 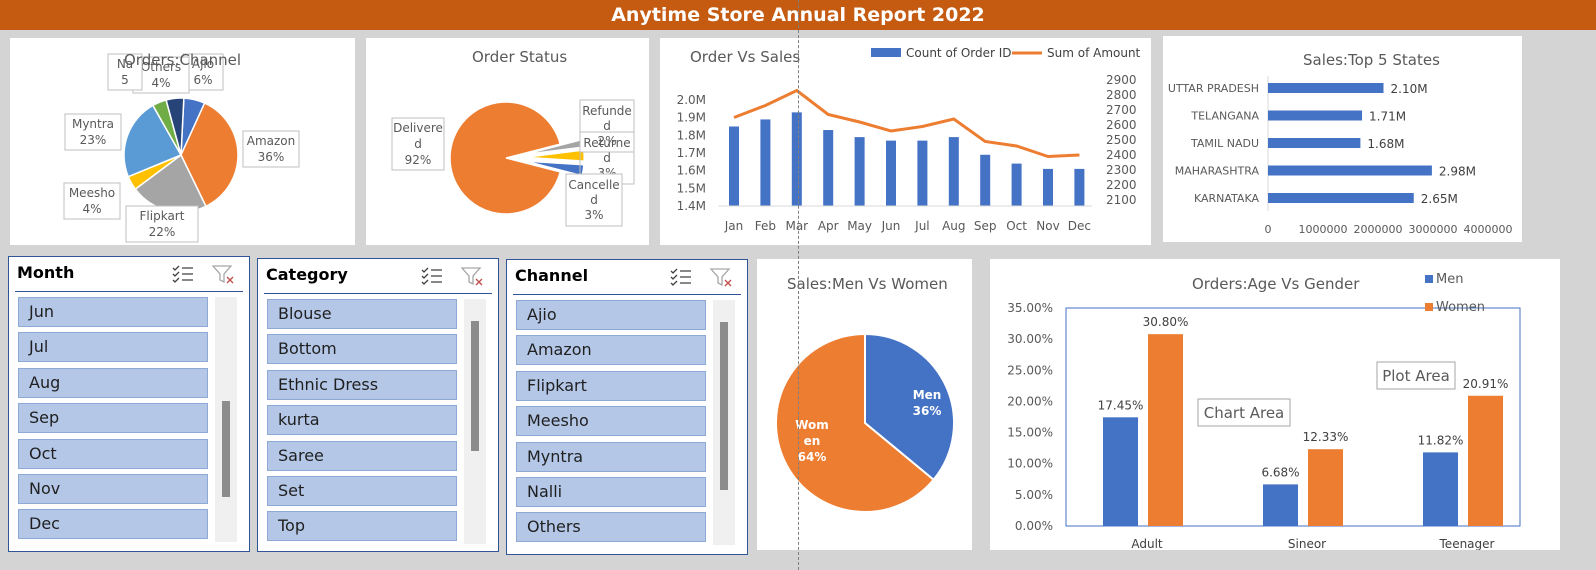 What do you see at coordinates (1416, 376) in the screenshot?
I see `svg-text: Plot Area` at bounding box center [1416, 376].